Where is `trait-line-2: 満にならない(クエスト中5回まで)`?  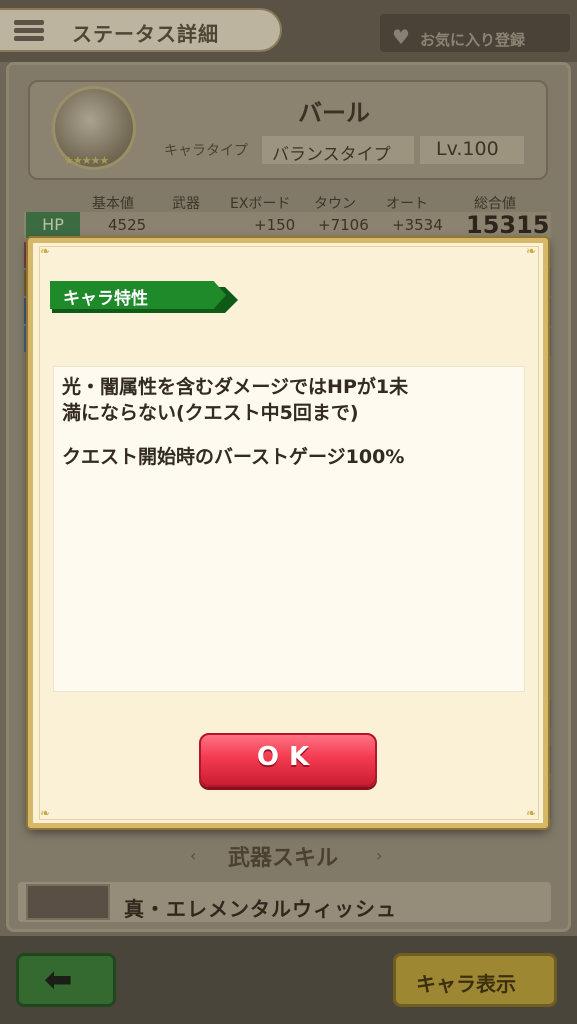
trait-line-2: 満にならない(クエスト中5回まで) is located at coordinates (210, 413).